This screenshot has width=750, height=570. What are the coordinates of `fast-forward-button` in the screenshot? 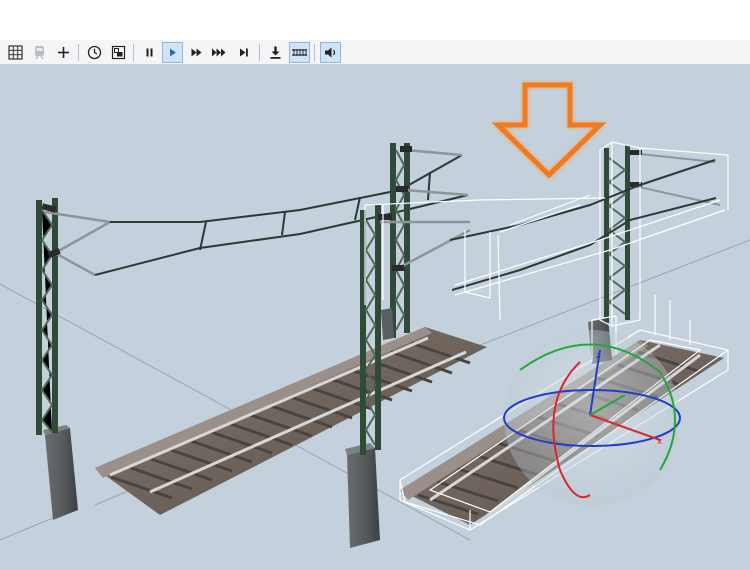 It's located at (196, 52).